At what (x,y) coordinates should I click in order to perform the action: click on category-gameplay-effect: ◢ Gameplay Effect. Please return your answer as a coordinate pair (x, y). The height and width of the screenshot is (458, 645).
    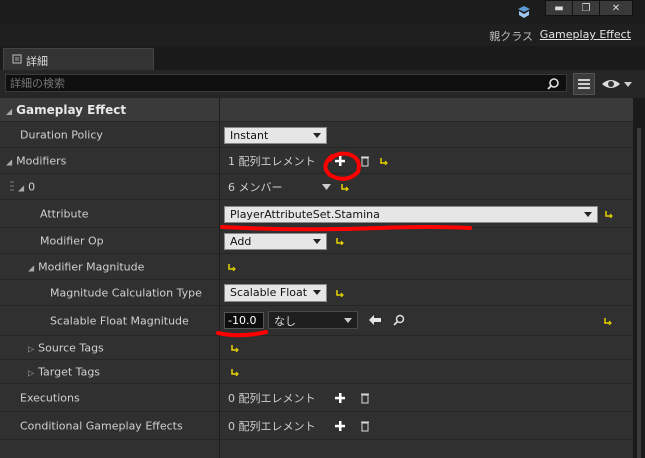
    Looking at the image, I should click on (316, 110).